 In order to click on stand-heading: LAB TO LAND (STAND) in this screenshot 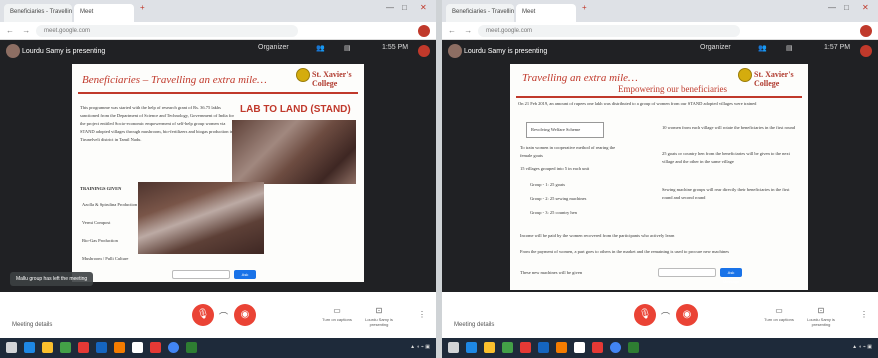, I will do `click(295, 109)`.